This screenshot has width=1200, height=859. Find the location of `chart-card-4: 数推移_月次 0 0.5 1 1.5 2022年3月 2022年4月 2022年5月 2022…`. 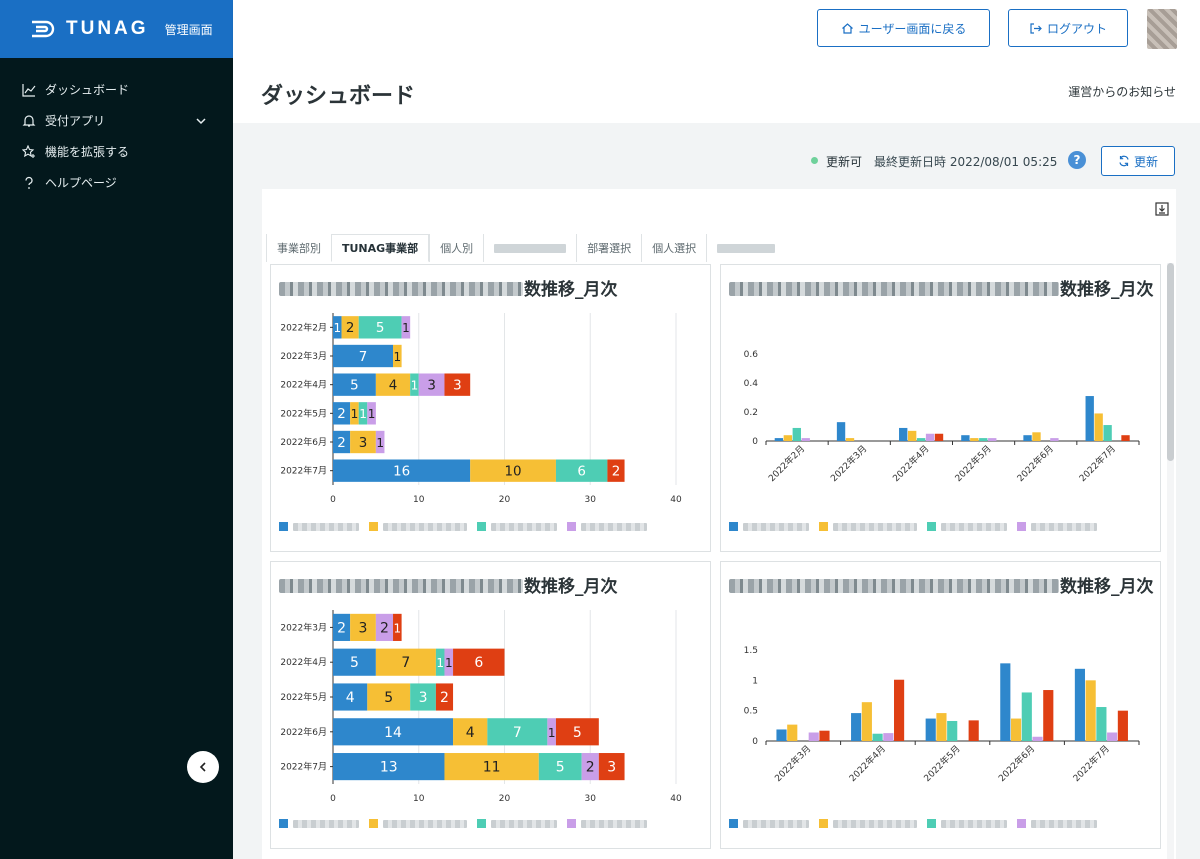

chart-card-4: 数推移_月次 0 0.5 1 1.5 2022年3月 2022年4月 2022年5月 2022… is located at coordinates (940, 705).